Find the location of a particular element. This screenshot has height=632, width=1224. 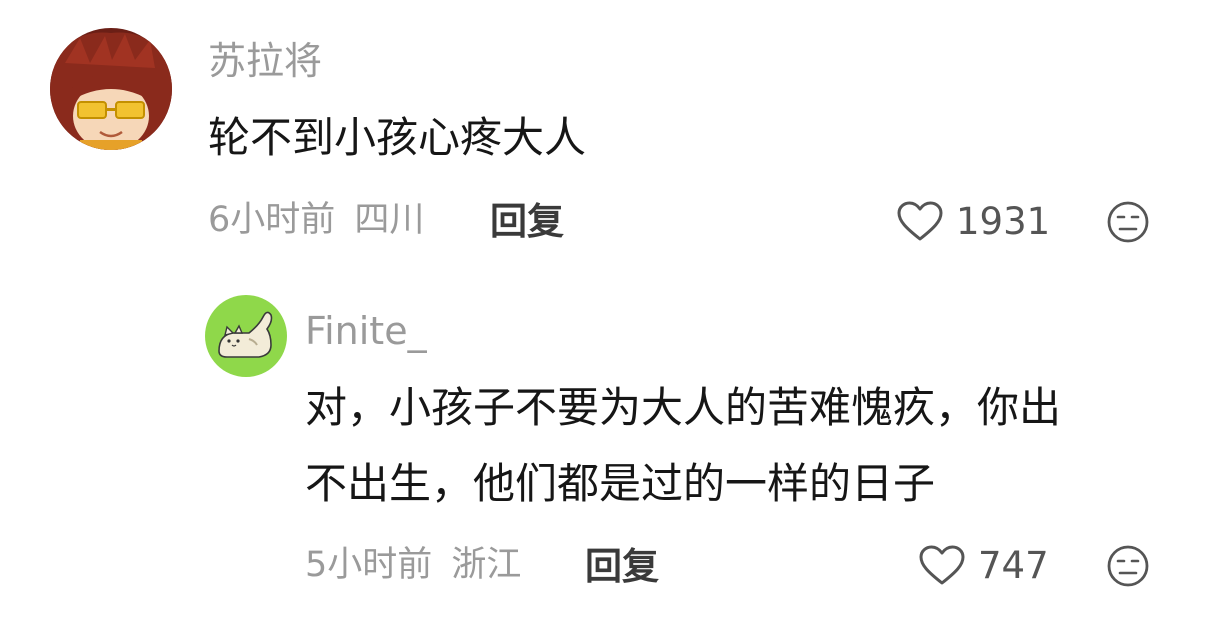

like-button: 747 is located at coordinates (983, 565).